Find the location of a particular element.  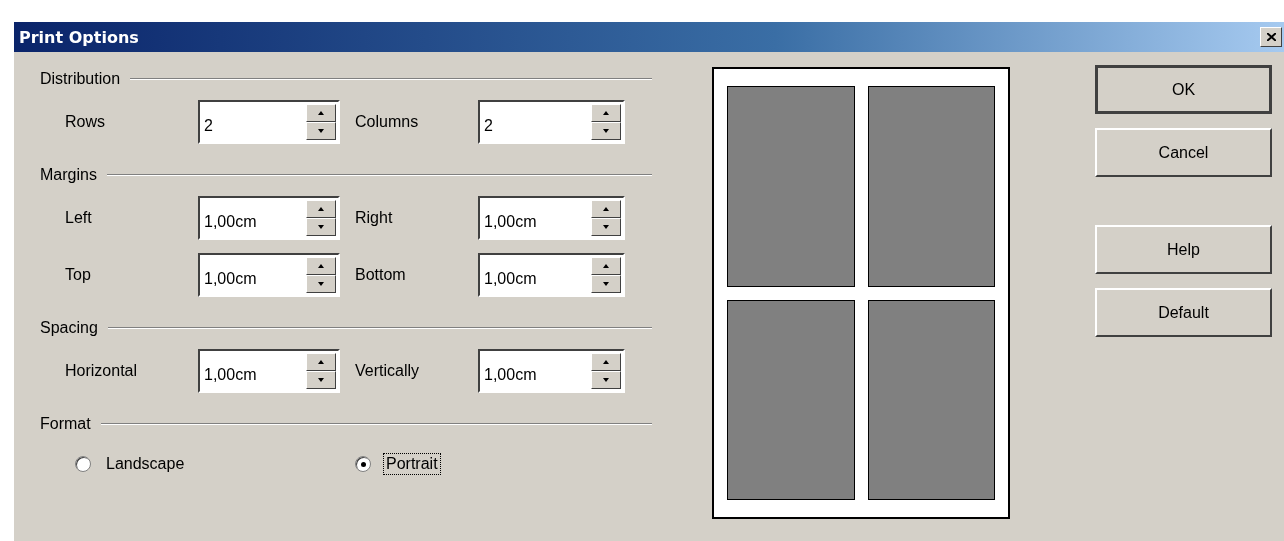

radio-label: Landscape is located at coordinates (145, 464).